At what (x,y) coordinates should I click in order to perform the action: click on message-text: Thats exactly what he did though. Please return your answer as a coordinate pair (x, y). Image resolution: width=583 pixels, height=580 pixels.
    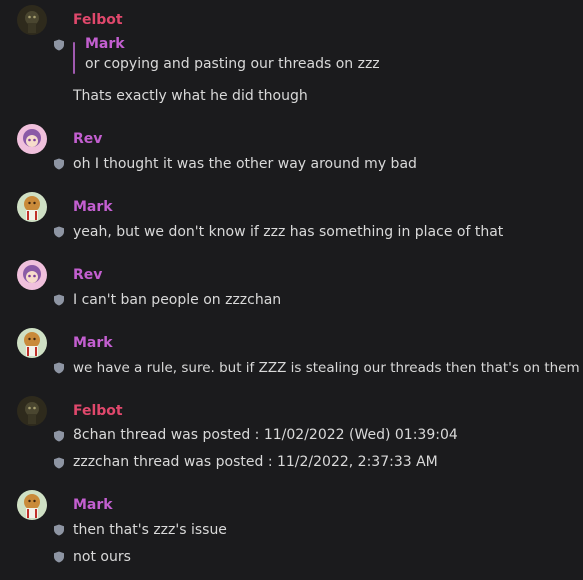
    Looking at the image, I should click on (190, 96).